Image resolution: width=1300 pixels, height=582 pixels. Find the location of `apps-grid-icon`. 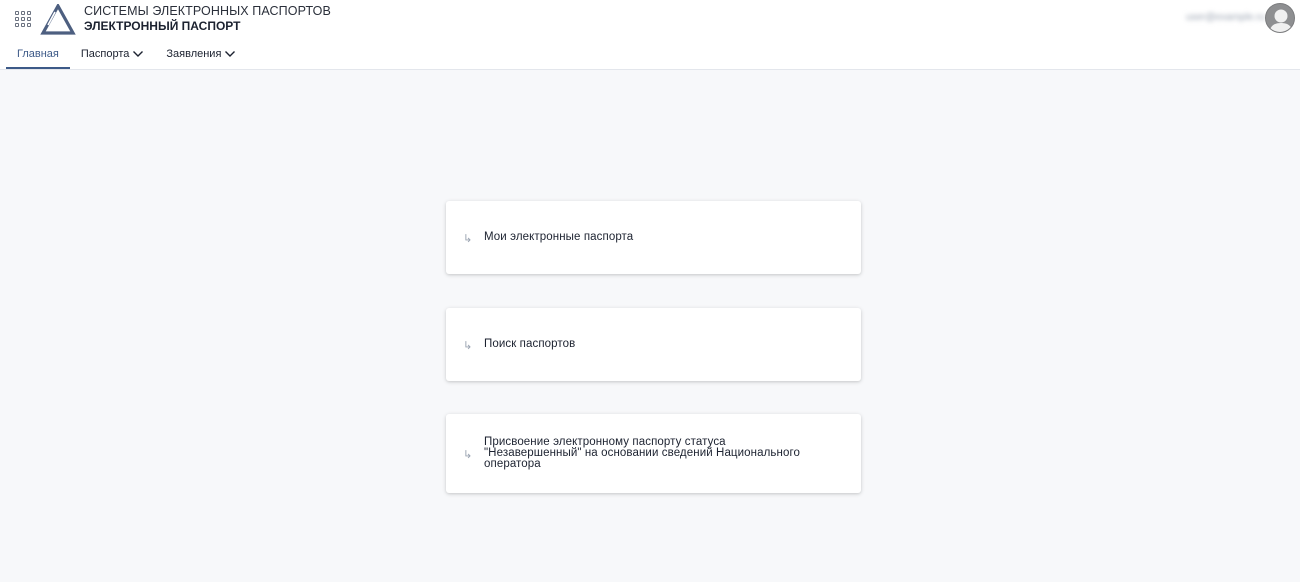

apps-grid-icon is located at coordinates (23, 19).